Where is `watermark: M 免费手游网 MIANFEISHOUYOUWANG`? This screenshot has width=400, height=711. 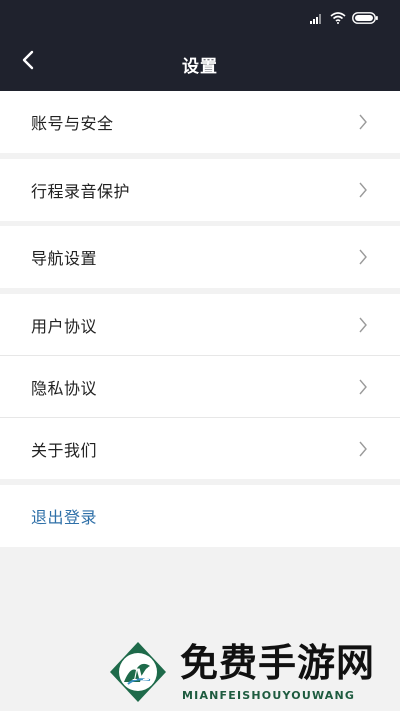
watermark: M 免费手游网 MIANFEISHOUYOUWANG is located at coordinates (248, 674).